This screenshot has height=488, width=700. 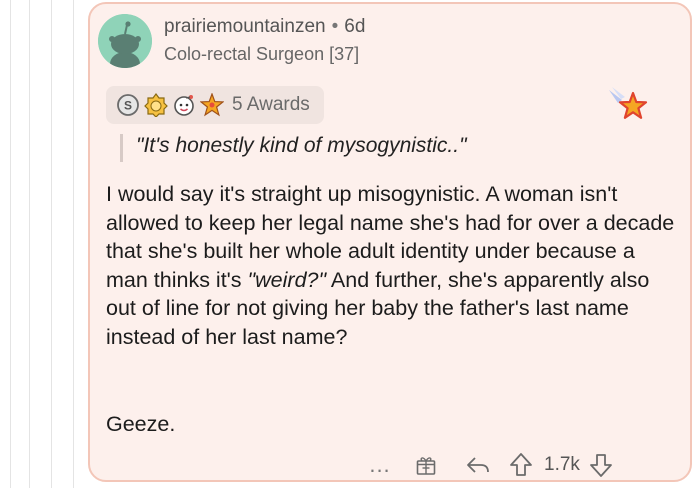 I want to click on comment-age: 6d, so click(x=355, y=26).